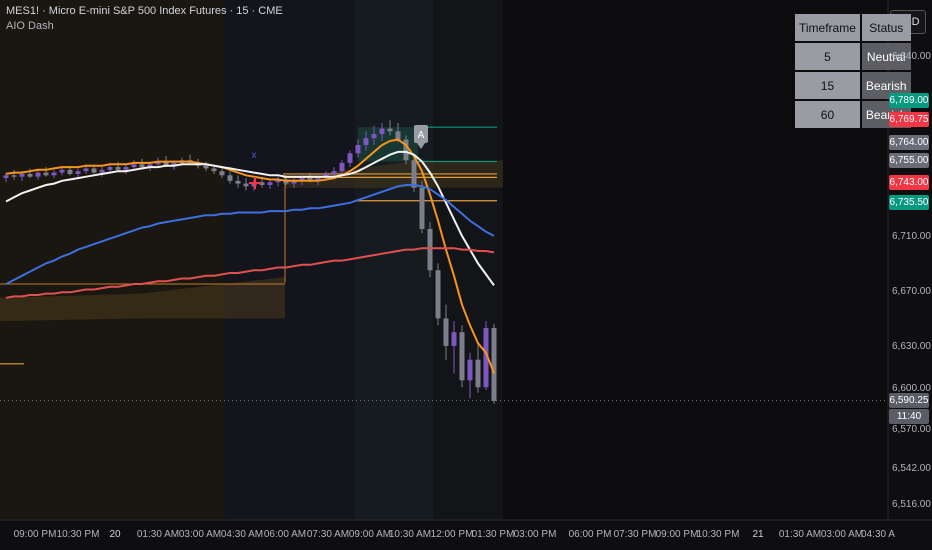 Image resolution: width=932 pixels, height=550 pixels. I want to click on timeframe-cell: 15, so click(827, 85).